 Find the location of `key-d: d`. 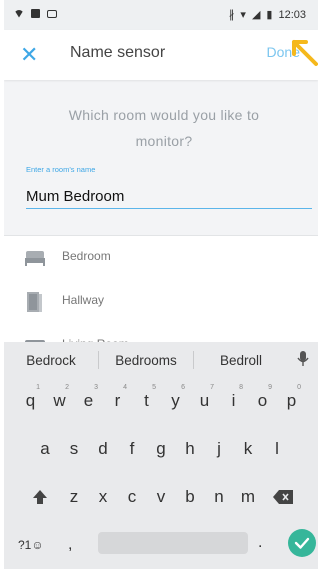

key-d: d is located at coordinates (103, 449).